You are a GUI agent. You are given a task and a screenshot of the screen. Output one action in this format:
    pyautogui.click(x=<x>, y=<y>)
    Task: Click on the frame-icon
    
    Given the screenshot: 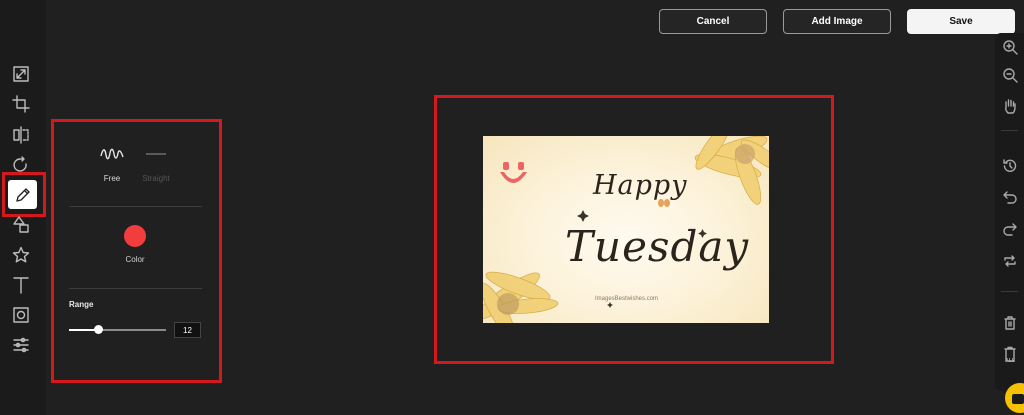 What is the action you would take?
    pyautogui.click(x=21, y=315)
    